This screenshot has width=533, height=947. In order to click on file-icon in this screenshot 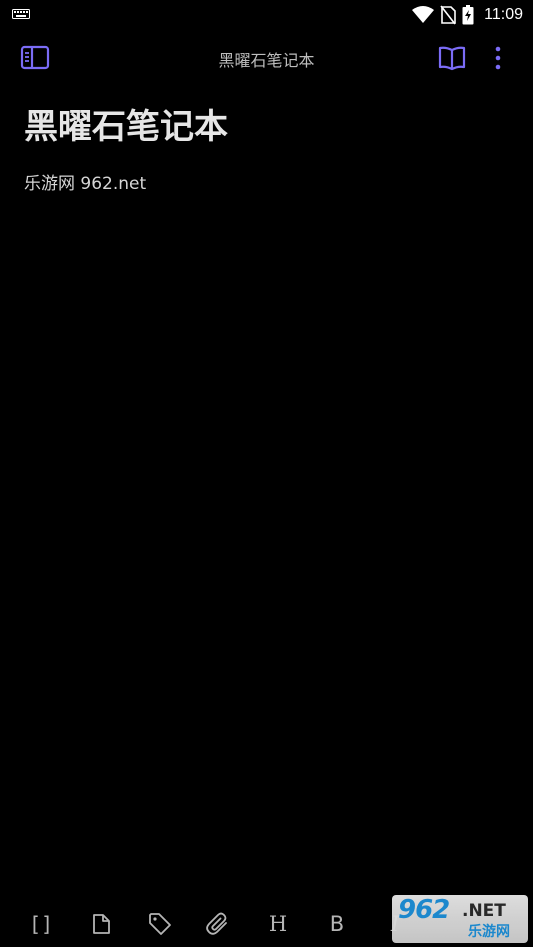, I will do `click(101, 924)`.